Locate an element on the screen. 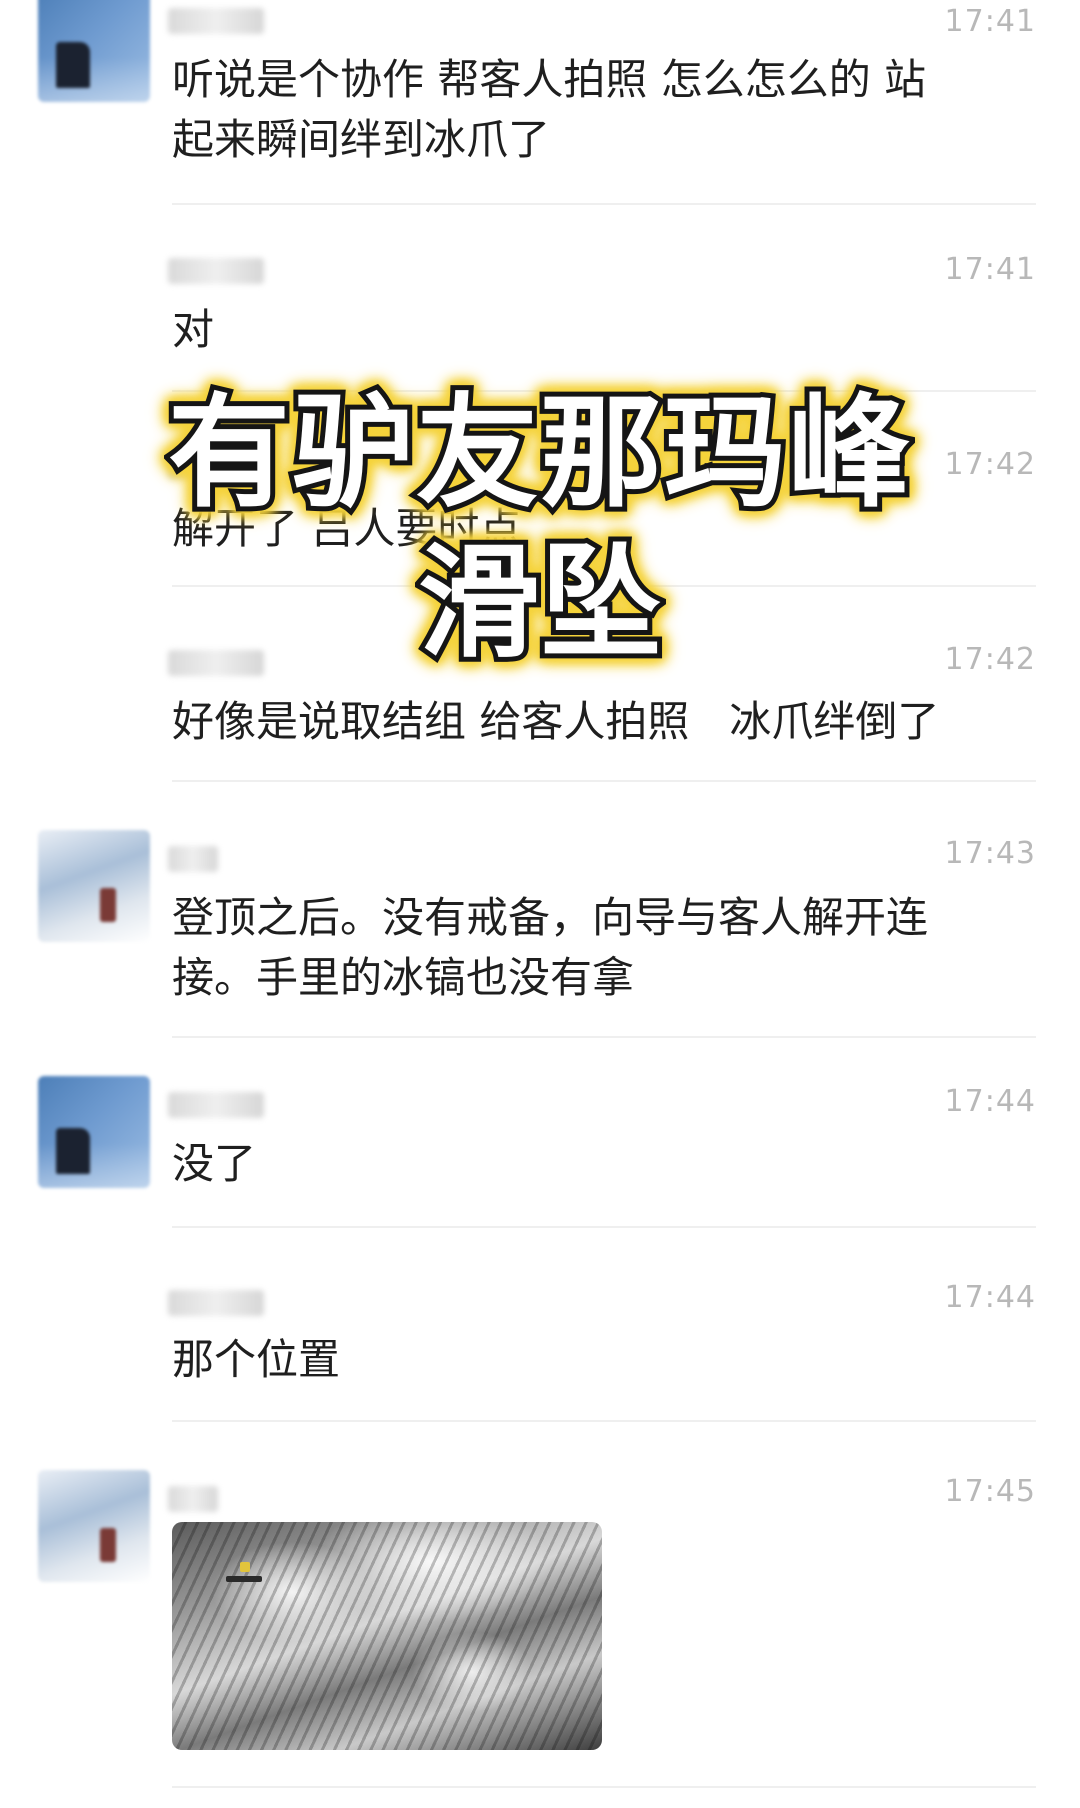  location-marker-icon is located at coordinates (245, 1567).